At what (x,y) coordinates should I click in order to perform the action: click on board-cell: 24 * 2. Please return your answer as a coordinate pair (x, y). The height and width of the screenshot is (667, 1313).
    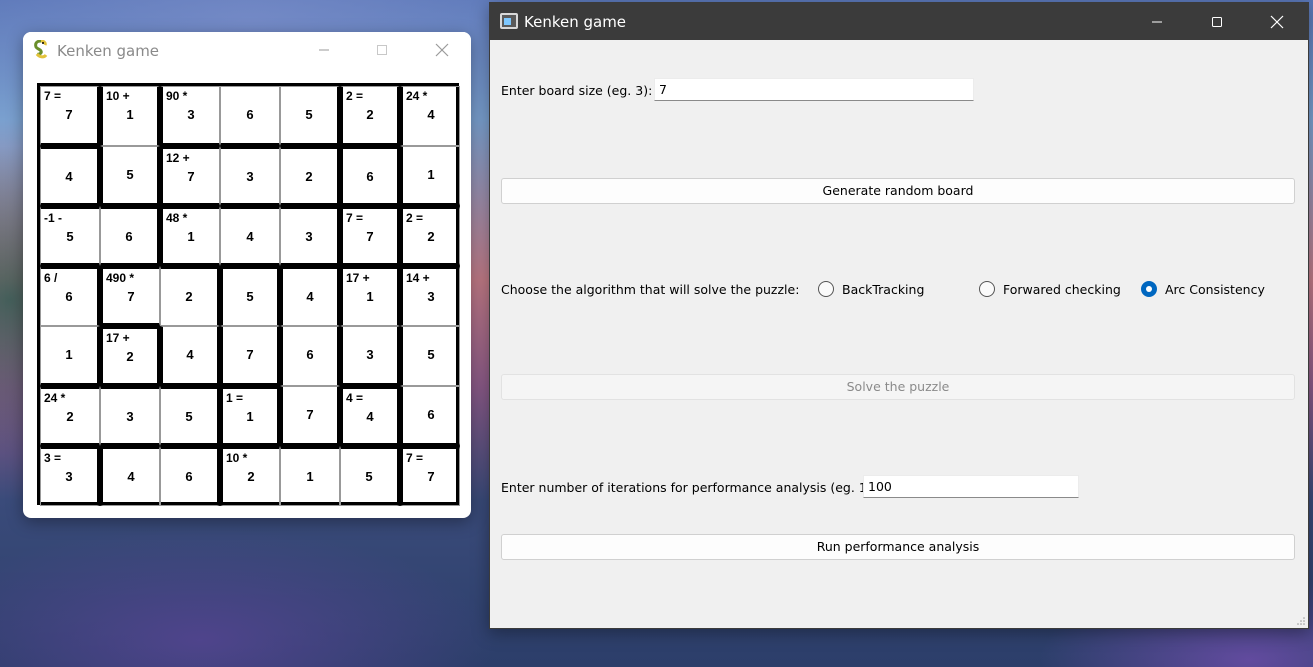
    Looking at the image, I should click on (70, 416).